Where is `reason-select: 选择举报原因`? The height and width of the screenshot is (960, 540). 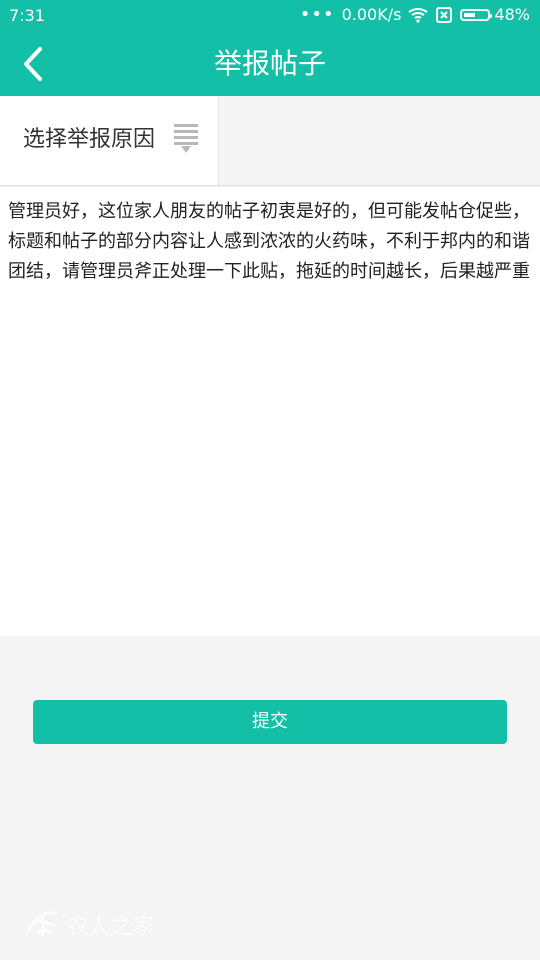 reason-select: 选择举报原因 is located at coordinates (109, 140).